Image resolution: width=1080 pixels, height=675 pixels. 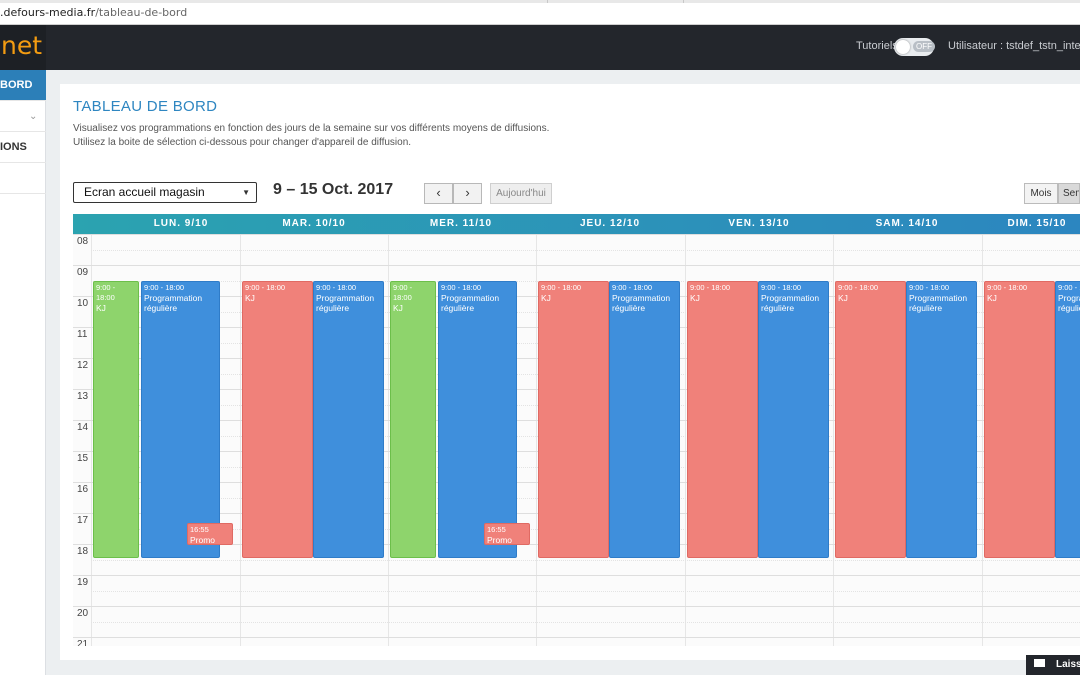 What do you see at coordinates (13, 147) in the screenshot?
I see `sidebar-item-label: IONS` at bounding box center [13, 147].